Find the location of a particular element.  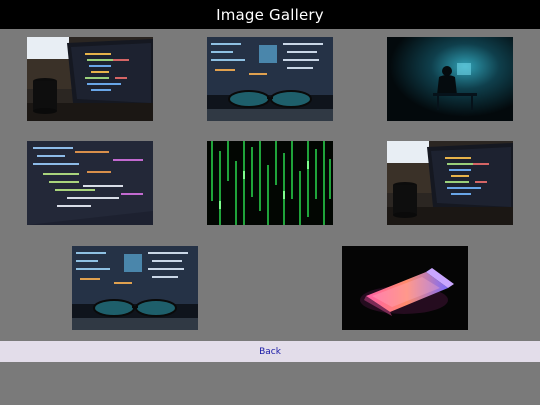

back-button: Back is located at coordinates (270, 351).